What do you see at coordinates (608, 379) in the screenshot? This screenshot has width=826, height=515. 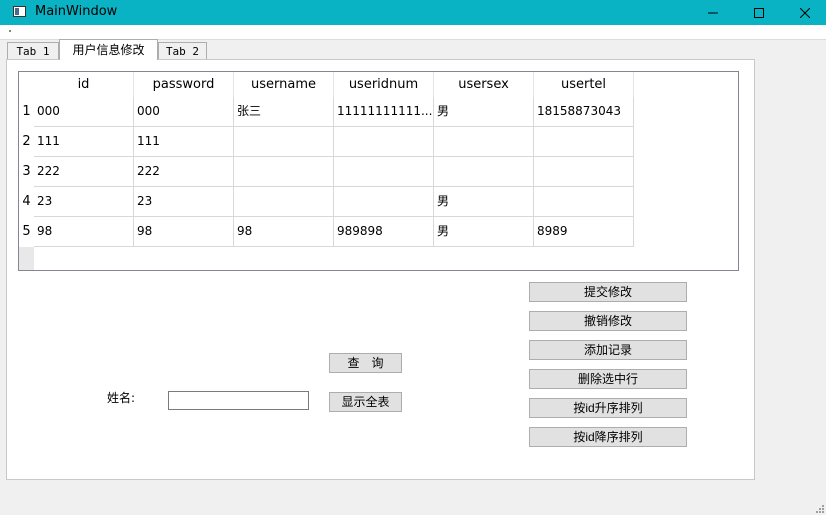 I see `delete-selected-row-button: 删除选中行` at bounding box center [608, 379].